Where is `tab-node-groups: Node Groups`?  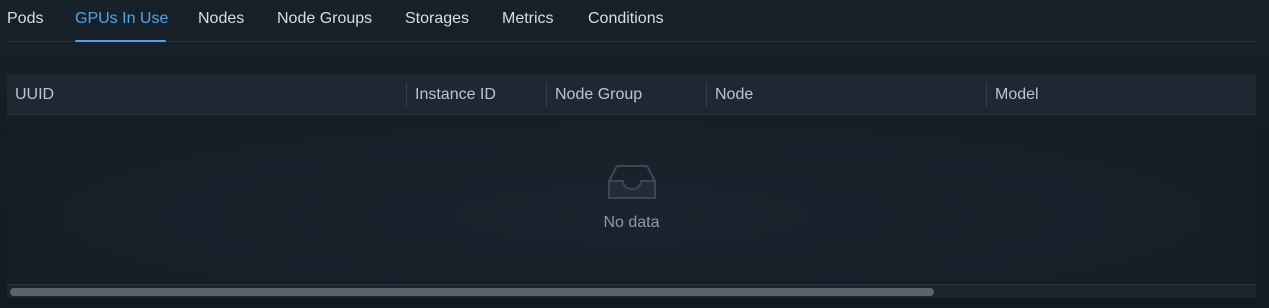 tab-node-groups: Node Groups is located at coordinates (324, 18).